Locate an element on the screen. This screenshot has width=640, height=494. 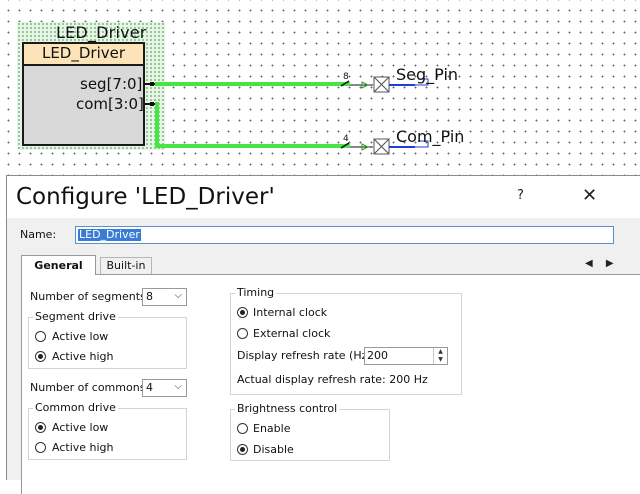
dialog-titlebar: Configure 'LED_Driver' ? ✕ is located at coordinates (323, 197).